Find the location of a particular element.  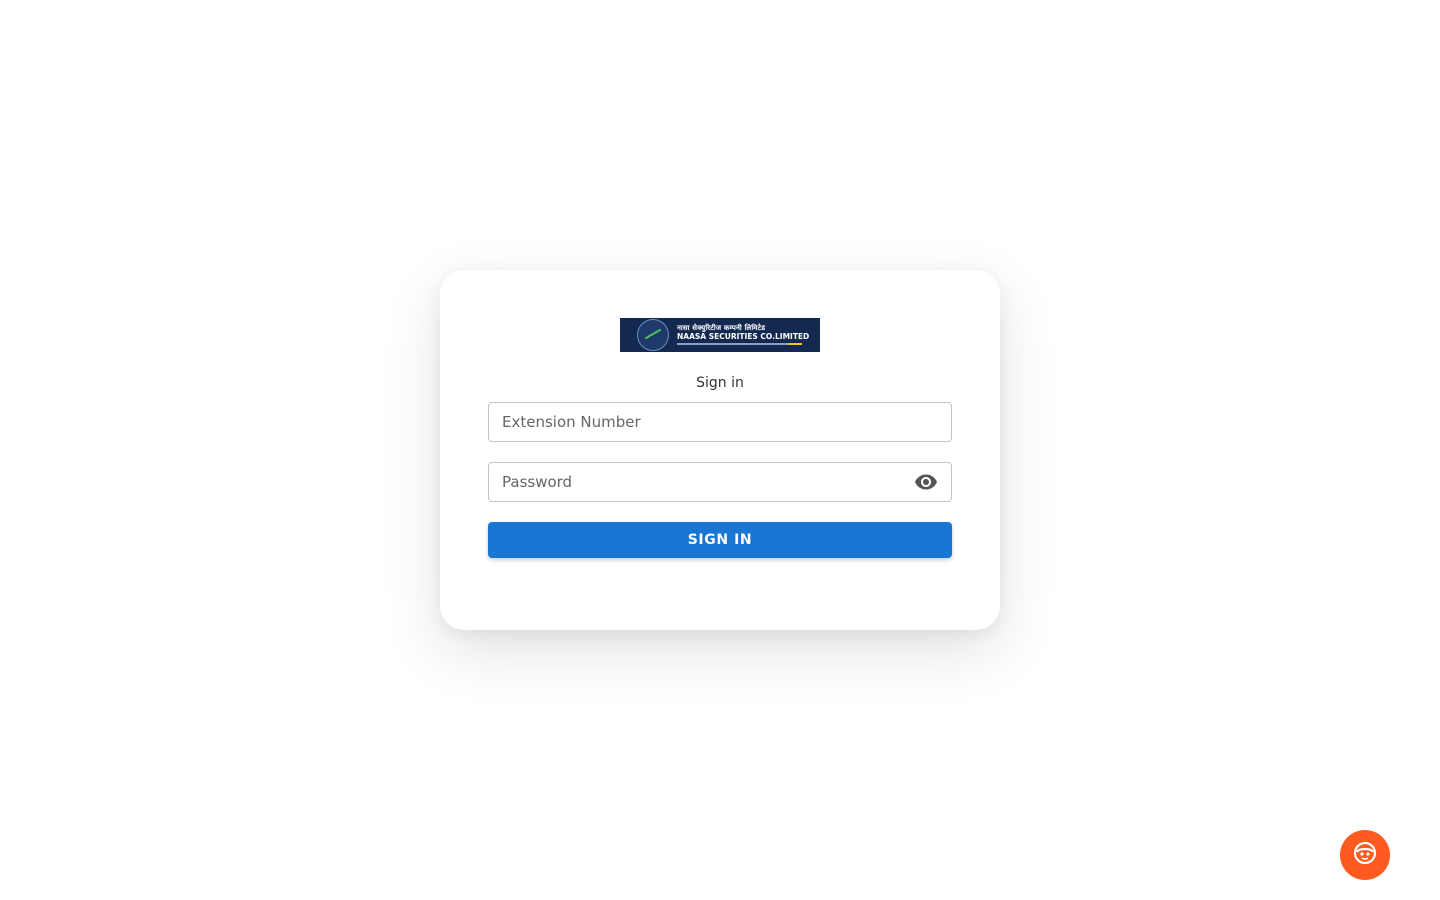

logo-line-nepali: नासा सेक्युरिटीज कम्पनी लिमिटेड is located at coordinates (721, 327).